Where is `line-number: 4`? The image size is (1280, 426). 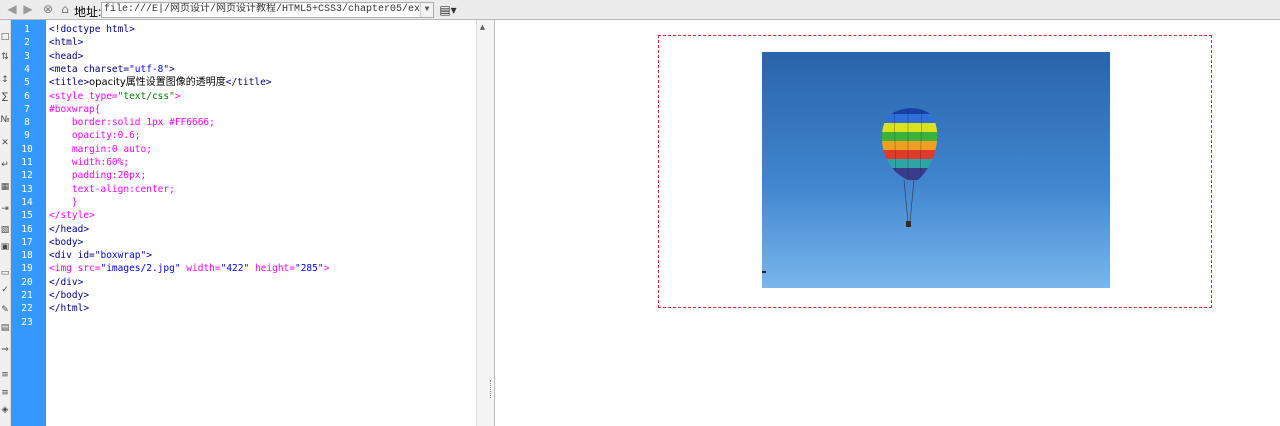 line-number: 4 is located at coordinates (27, 69).